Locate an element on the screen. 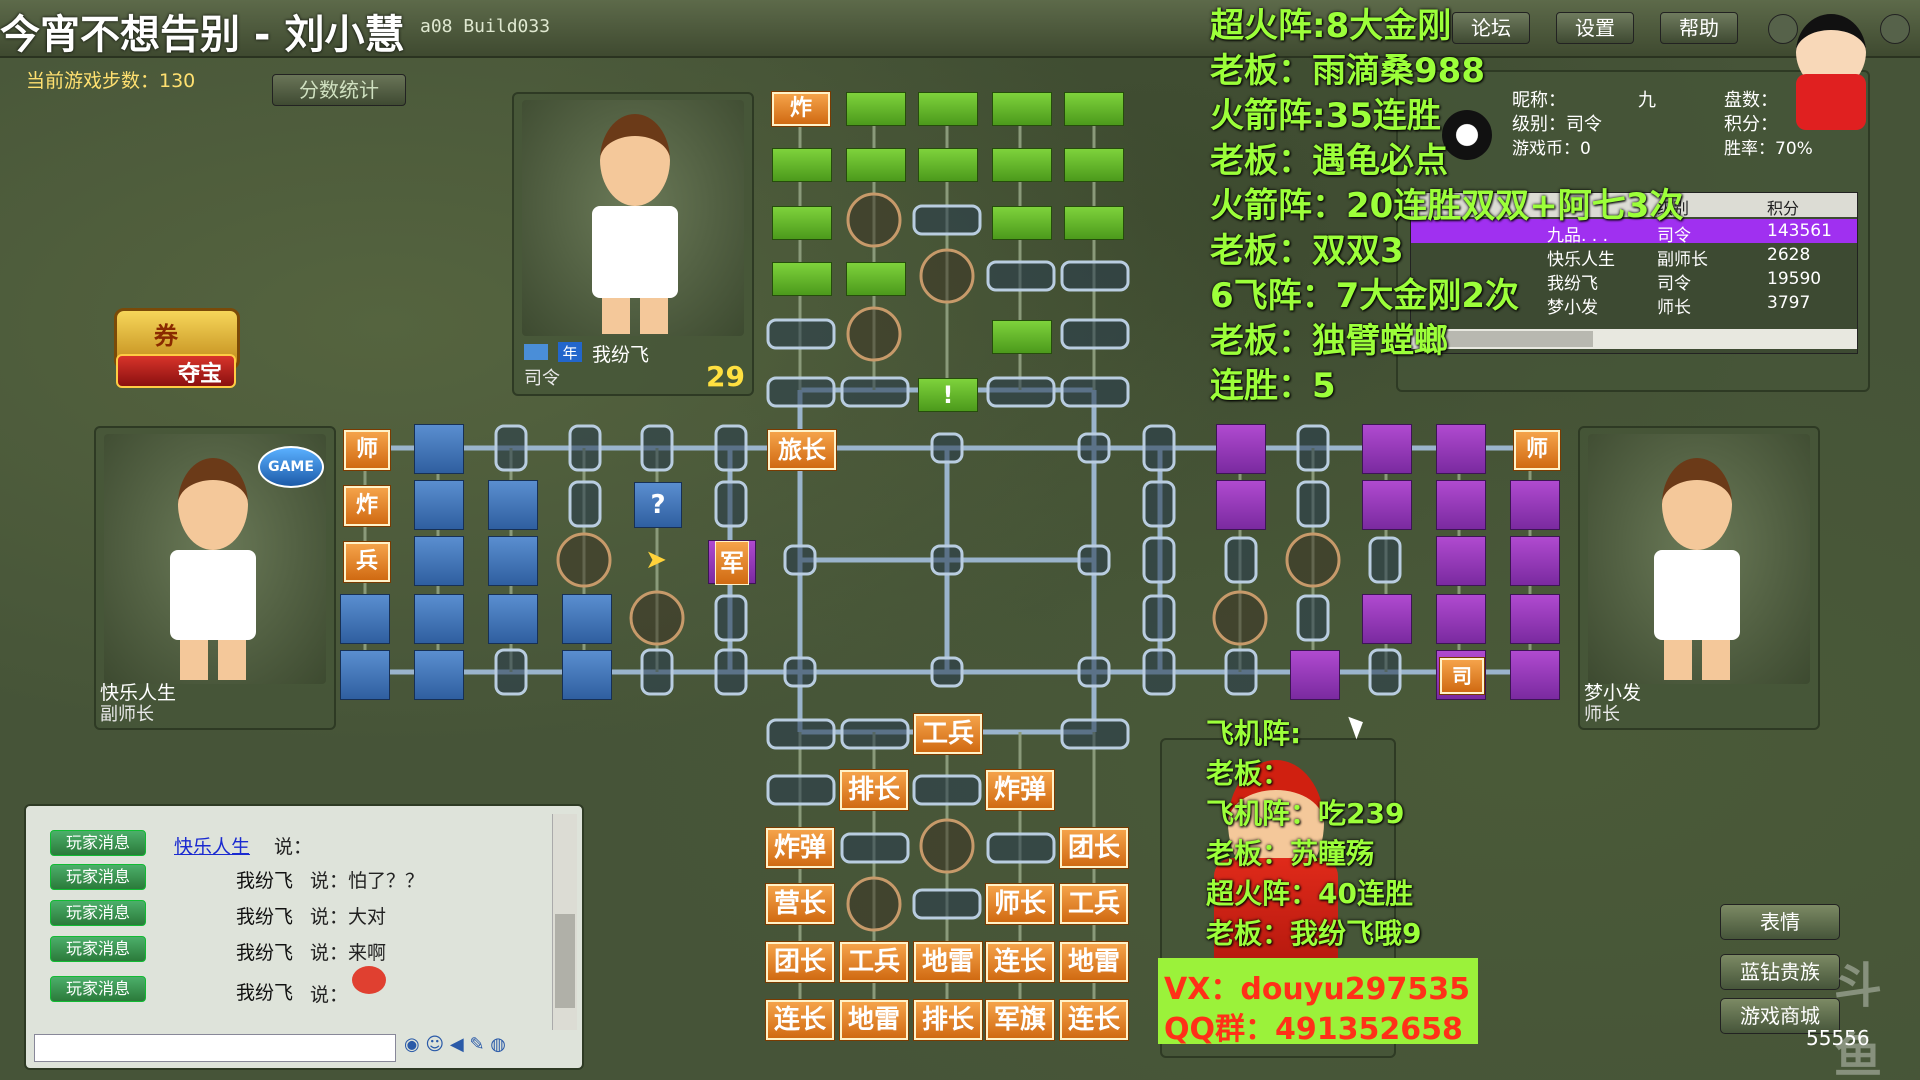 The image size is (1920, 1080). chat-text: 说：来啊 is located at coordinates (348, 953).